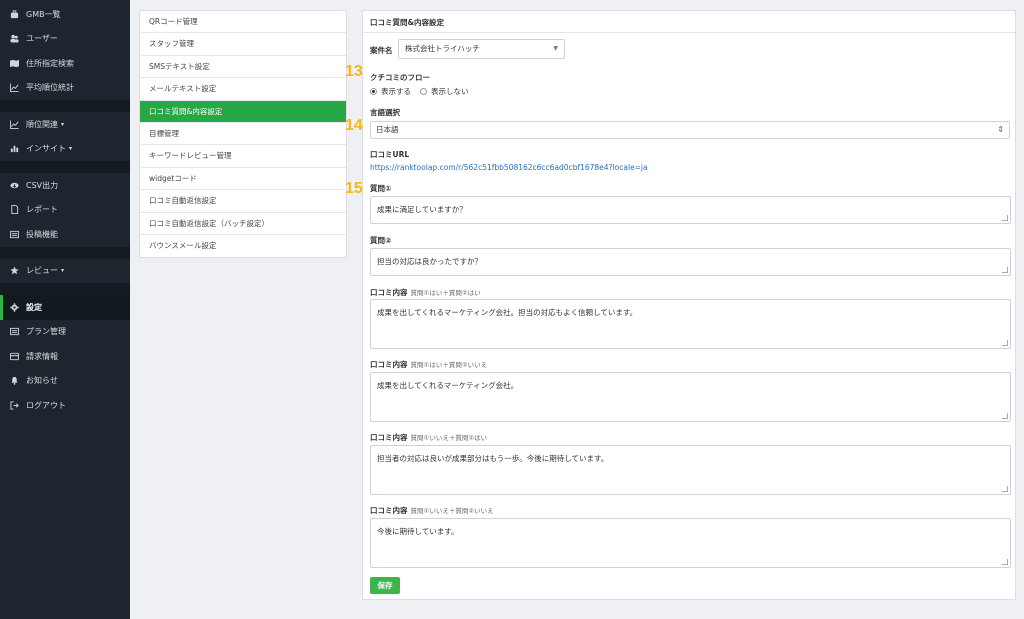 The height and width of the screenshot is (619, 1024). I want to click on sidebar-item-insight: インサイト ▾, so click(65, 149).